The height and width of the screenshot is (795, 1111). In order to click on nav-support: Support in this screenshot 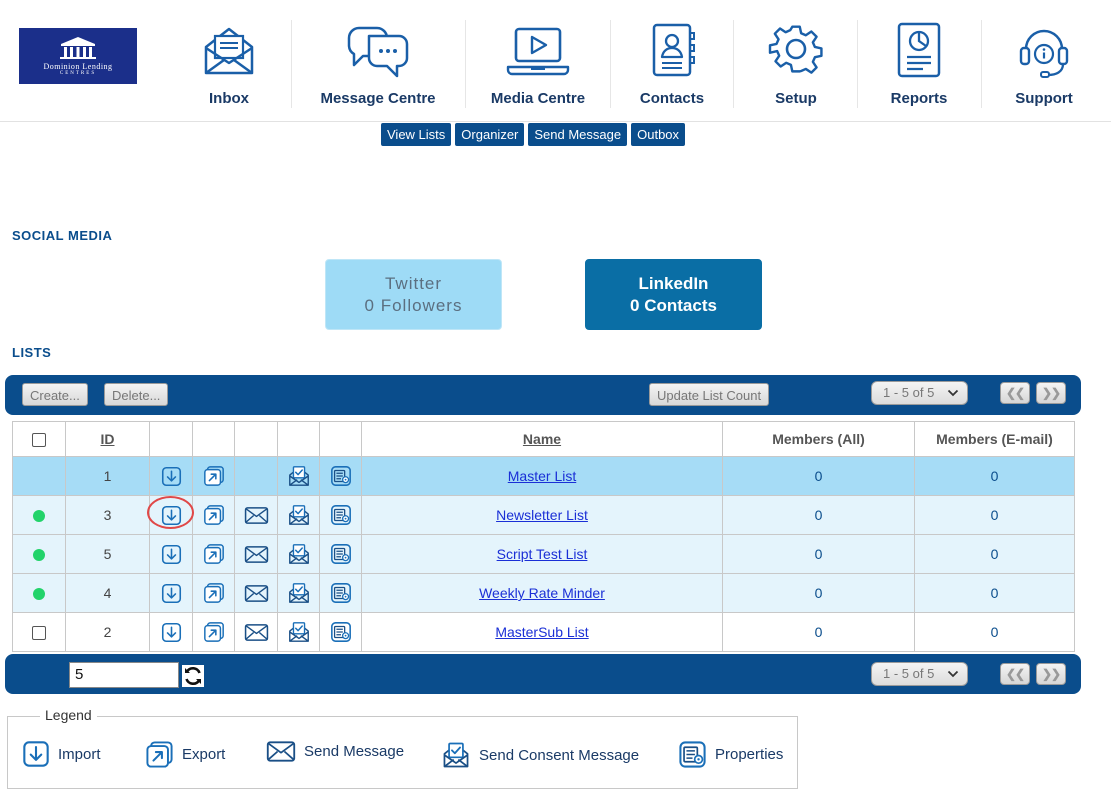, I will do `click(1044, 60)`.